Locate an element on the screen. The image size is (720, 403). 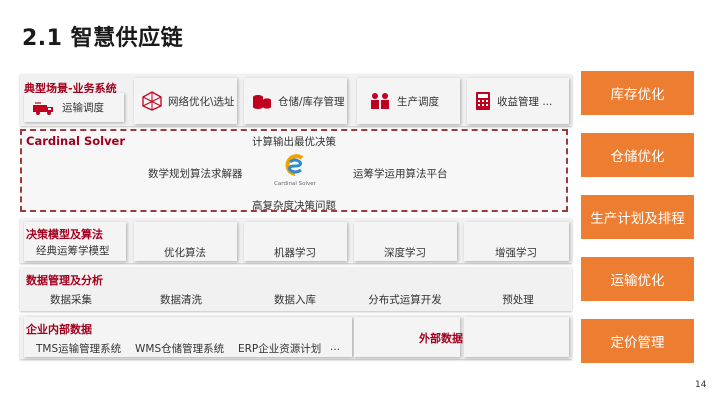
internal-item: ERP企业资源计划 is located at coordinates (280, 349).